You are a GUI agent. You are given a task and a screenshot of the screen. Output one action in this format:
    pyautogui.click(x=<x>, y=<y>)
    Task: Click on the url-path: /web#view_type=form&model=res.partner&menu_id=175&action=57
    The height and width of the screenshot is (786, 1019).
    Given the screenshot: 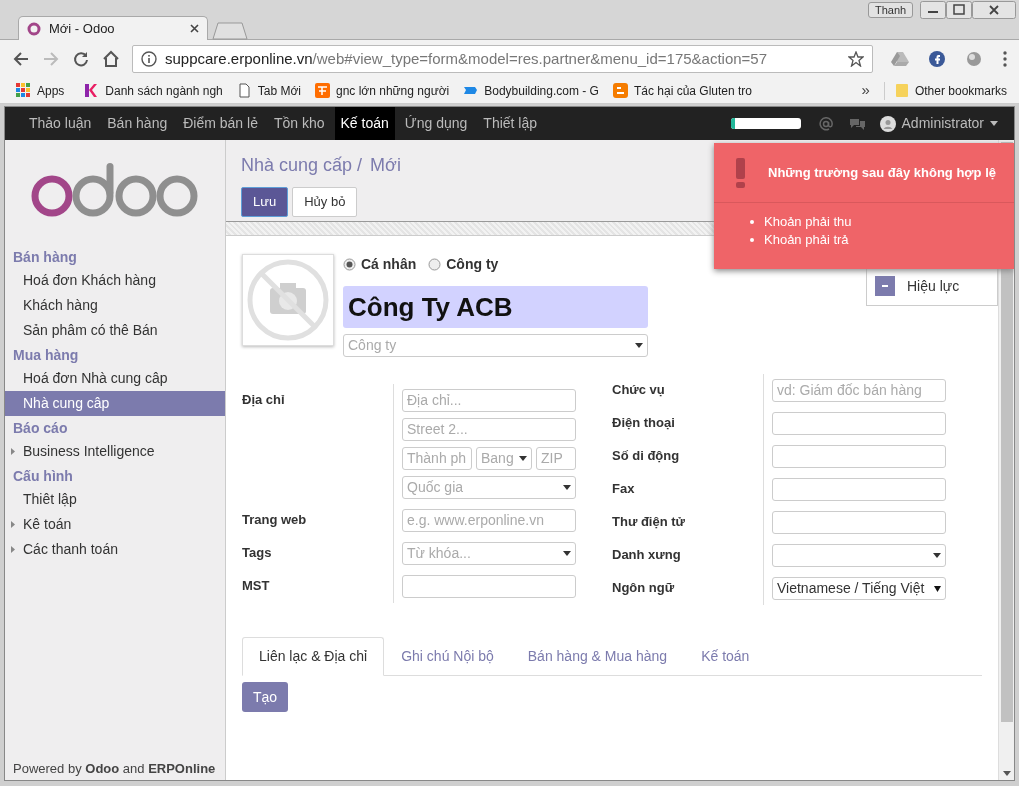 What is the action you would take?
    pyautogui.click(x=540, y=58)
    